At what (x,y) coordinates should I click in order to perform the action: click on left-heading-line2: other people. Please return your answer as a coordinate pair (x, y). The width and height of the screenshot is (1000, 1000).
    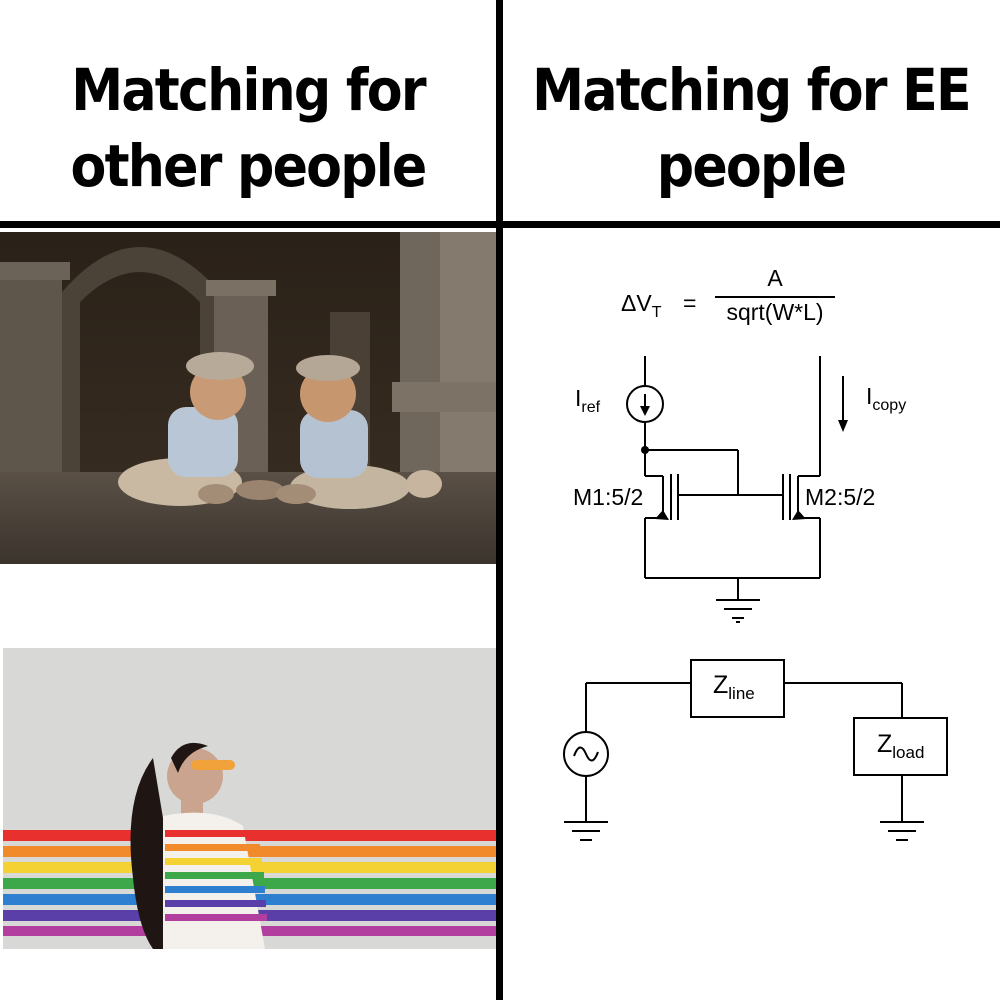
    Looking at the image, I should click on (249, 166).